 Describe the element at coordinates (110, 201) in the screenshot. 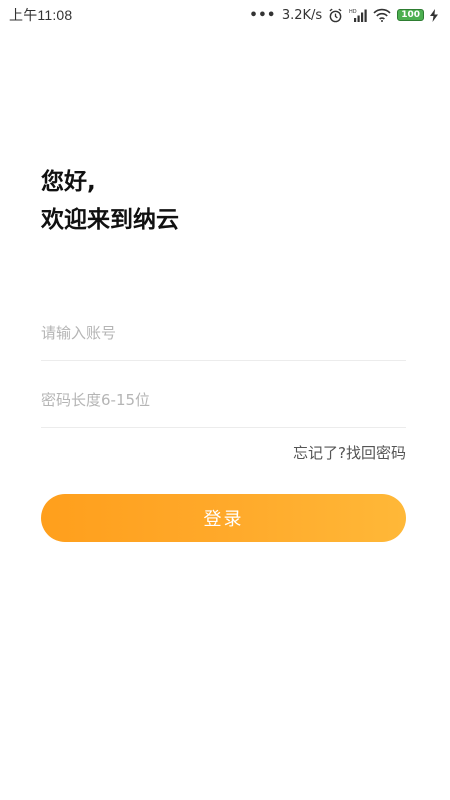

I see `greeting-heading: 您好, 欢迎来到纳云` at that location.